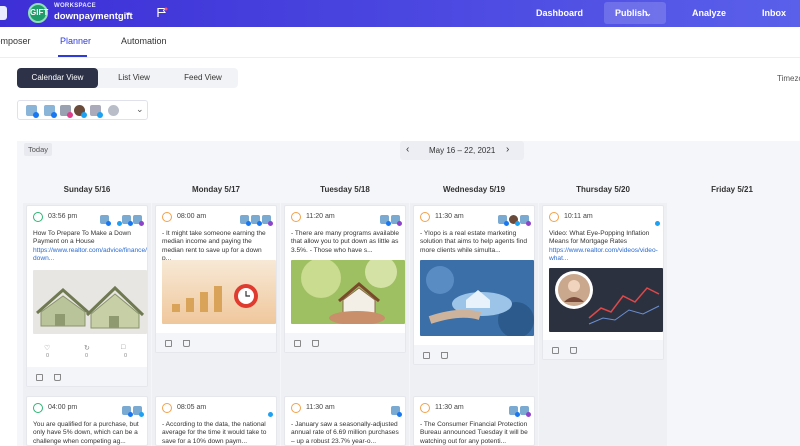 The image size is (800, 446). Describe the element at coordinates (215, 189) in the screenshot. I see `day-header: Monday 5/17` at that location.